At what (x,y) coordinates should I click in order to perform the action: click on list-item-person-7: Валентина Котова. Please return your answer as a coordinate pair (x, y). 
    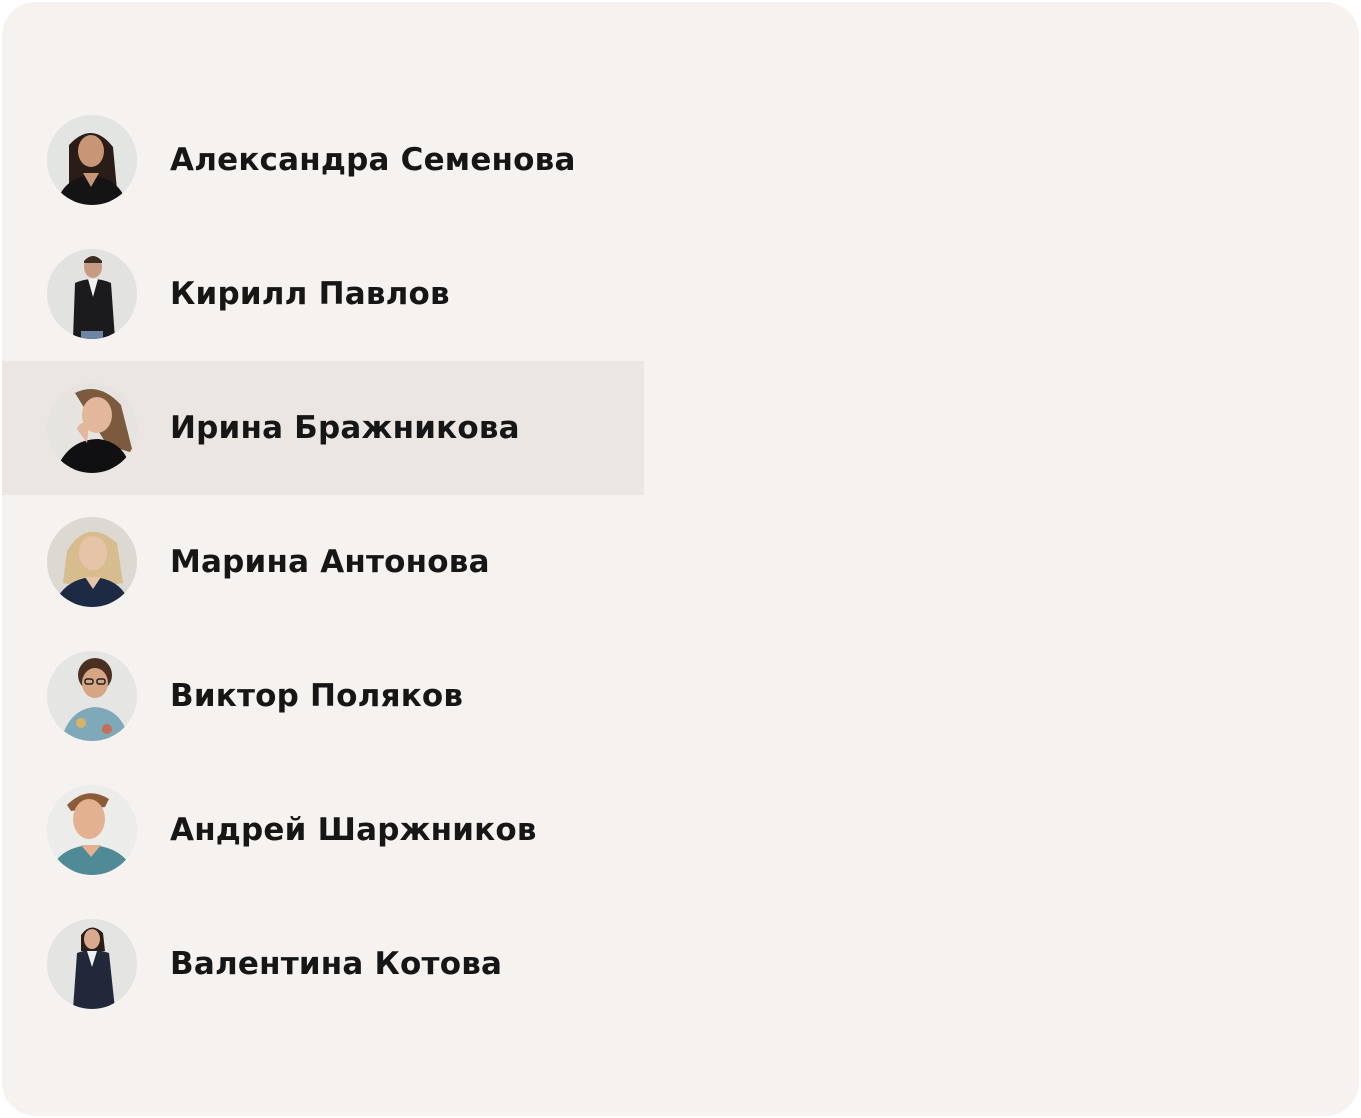
    Looking at the image, I should click on (323, 964).